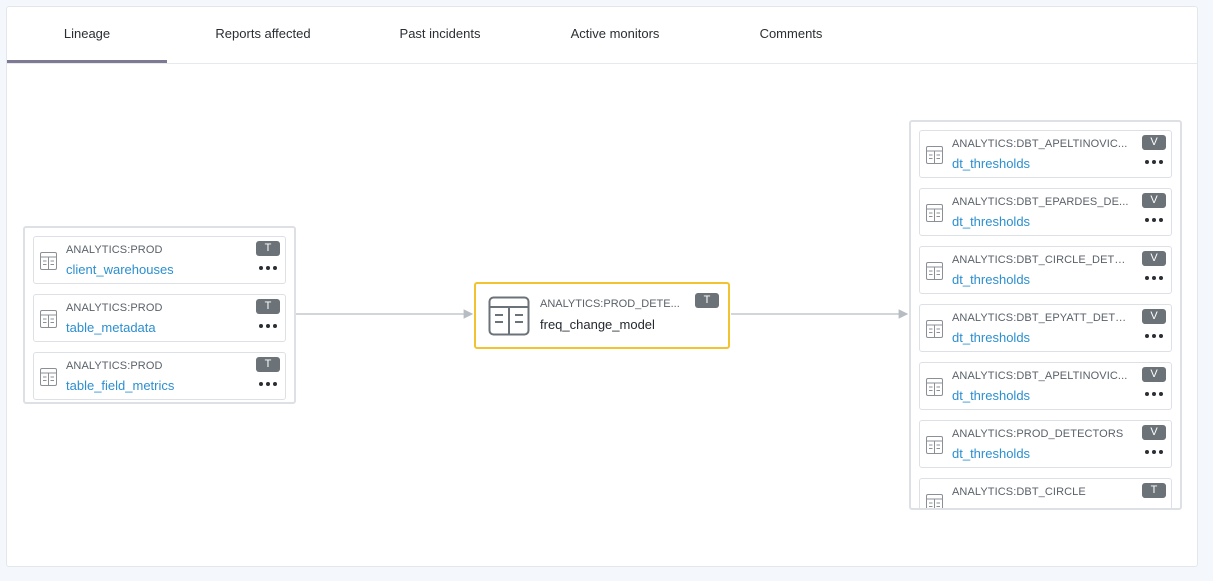 The image size is (1213, 581). I want to click on focus-table-name: freq_change_model, so click(597, 324).